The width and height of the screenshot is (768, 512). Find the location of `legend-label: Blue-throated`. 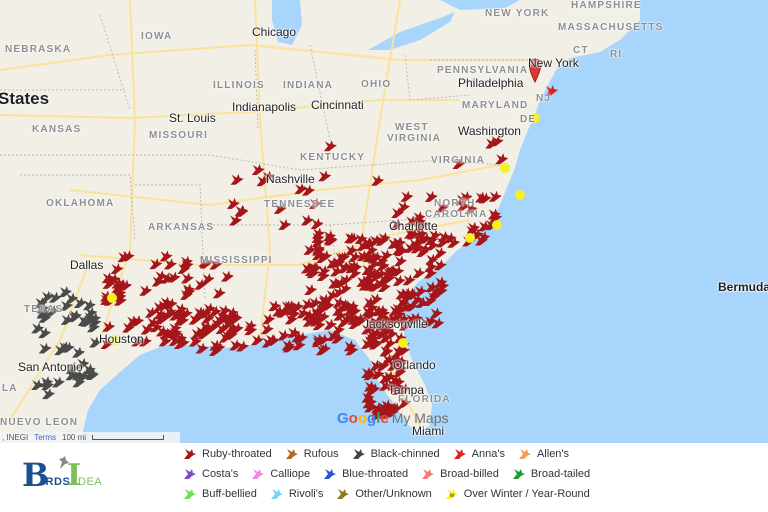

legend-label: Blue-throated is located at coordinates (375, 474).